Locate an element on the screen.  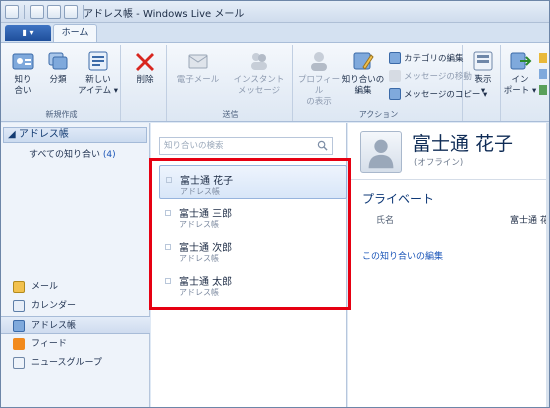
import-button: イン ポート ▾ is located at coordinates (520, 76).